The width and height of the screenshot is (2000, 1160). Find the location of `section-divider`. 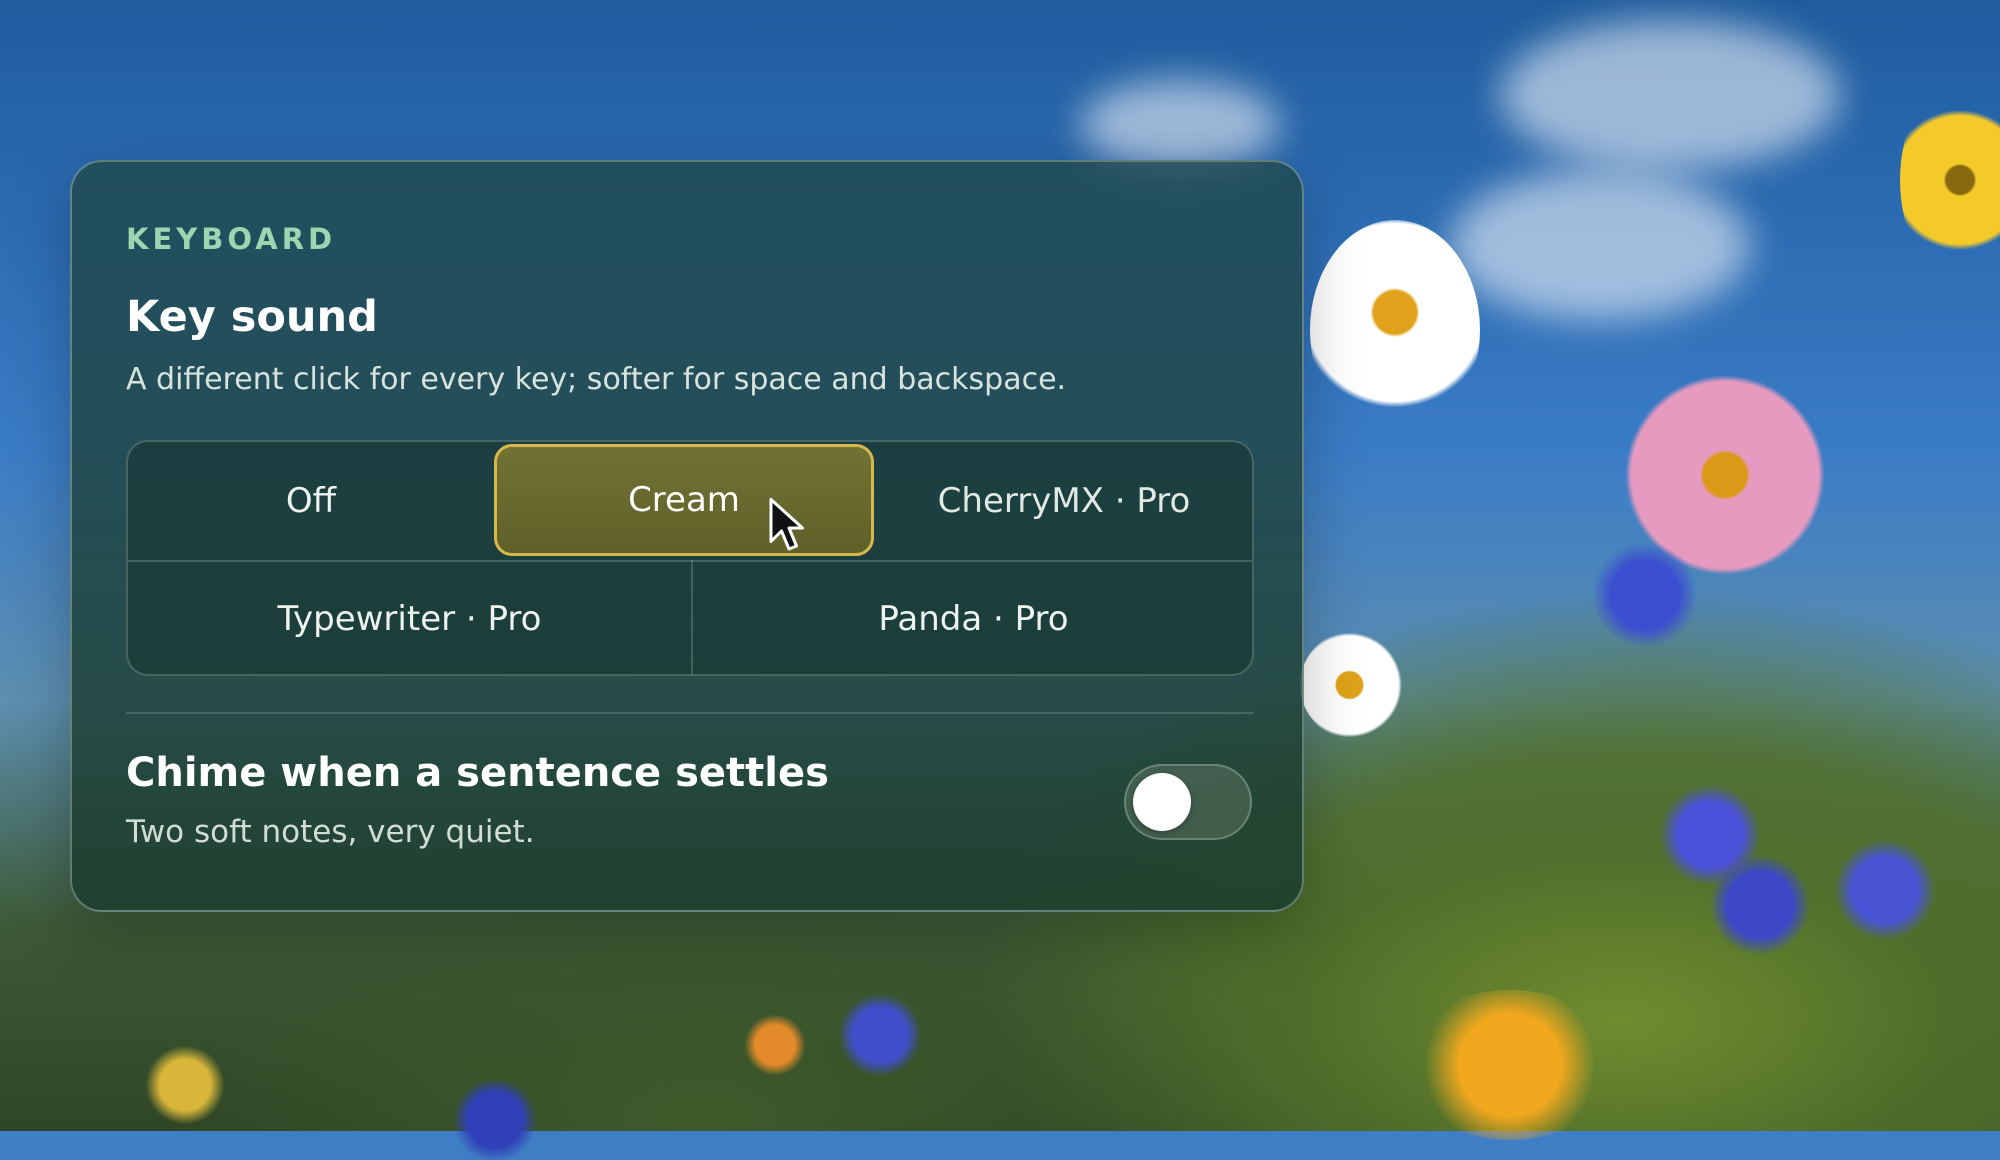

section-divider is located at coordinates (690, 713).